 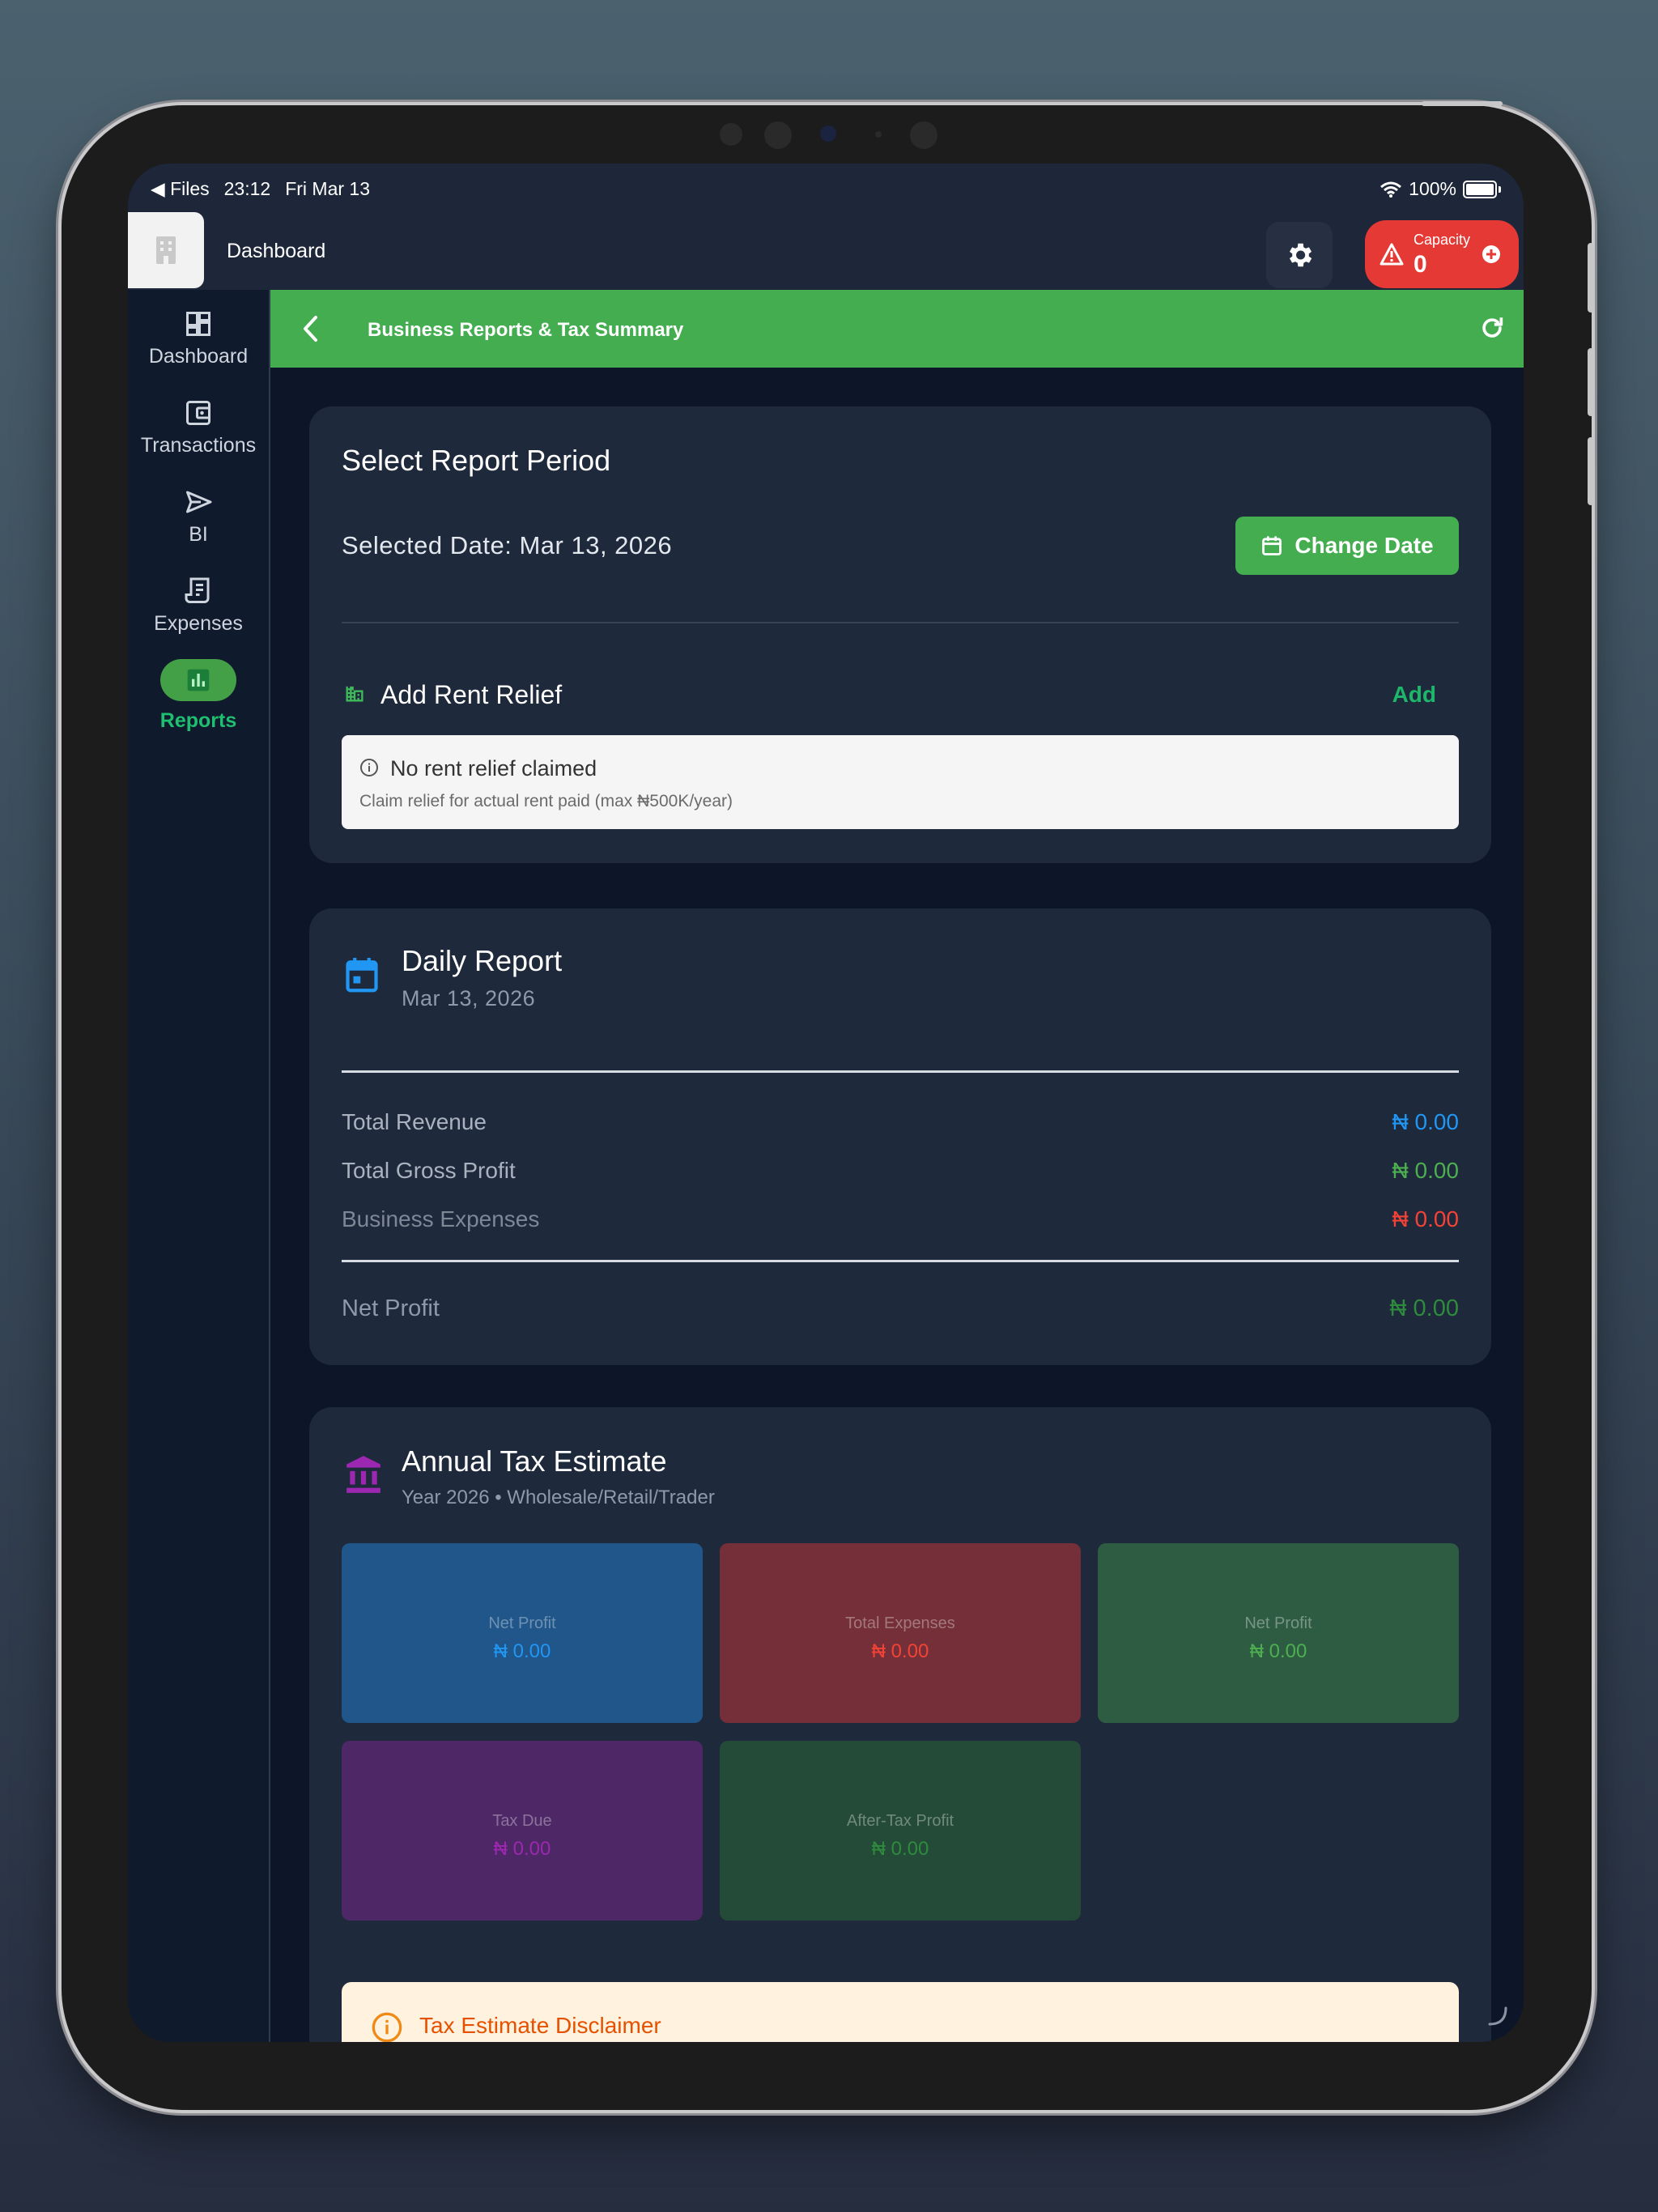 What do you see at coordinates (198, 324) in the screenshot?
I see `dashboard-icon` at bounding box center [198, 324].